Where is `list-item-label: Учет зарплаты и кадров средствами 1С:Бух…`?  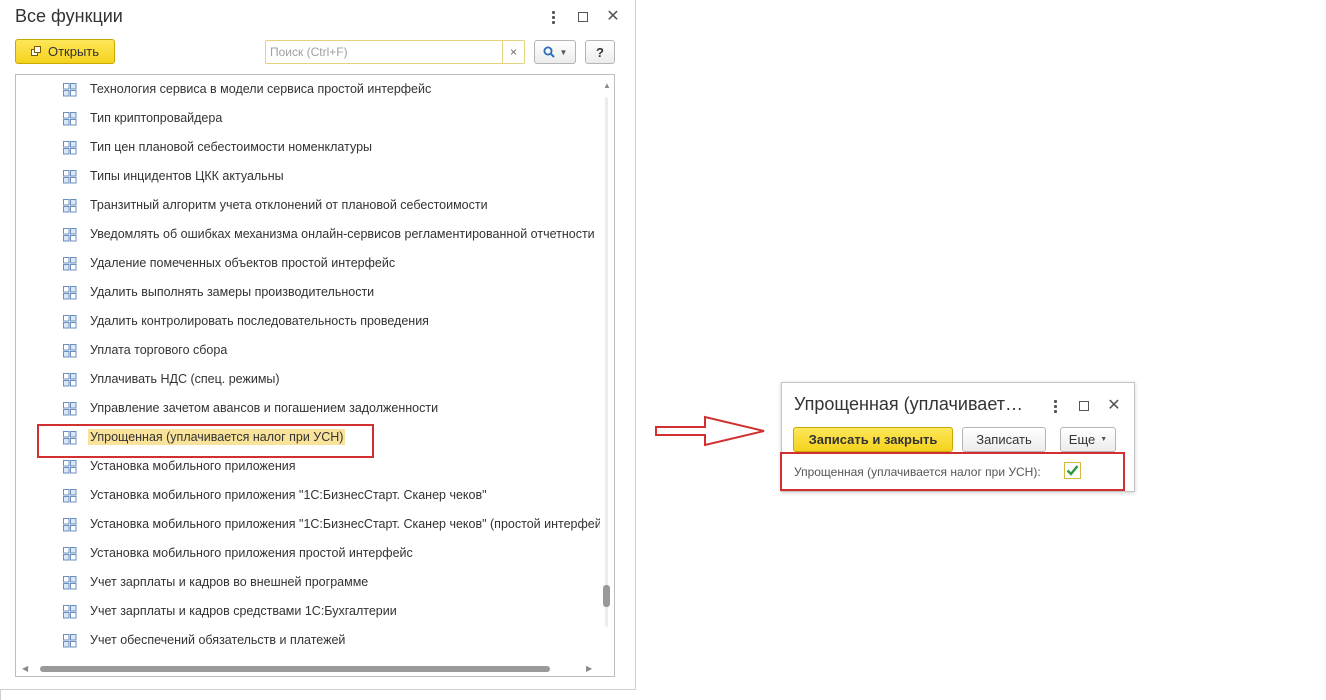 list-item-label: Учет зарплаты и кадров средствами 1С:Бух… is located at coordinates (243, 611).